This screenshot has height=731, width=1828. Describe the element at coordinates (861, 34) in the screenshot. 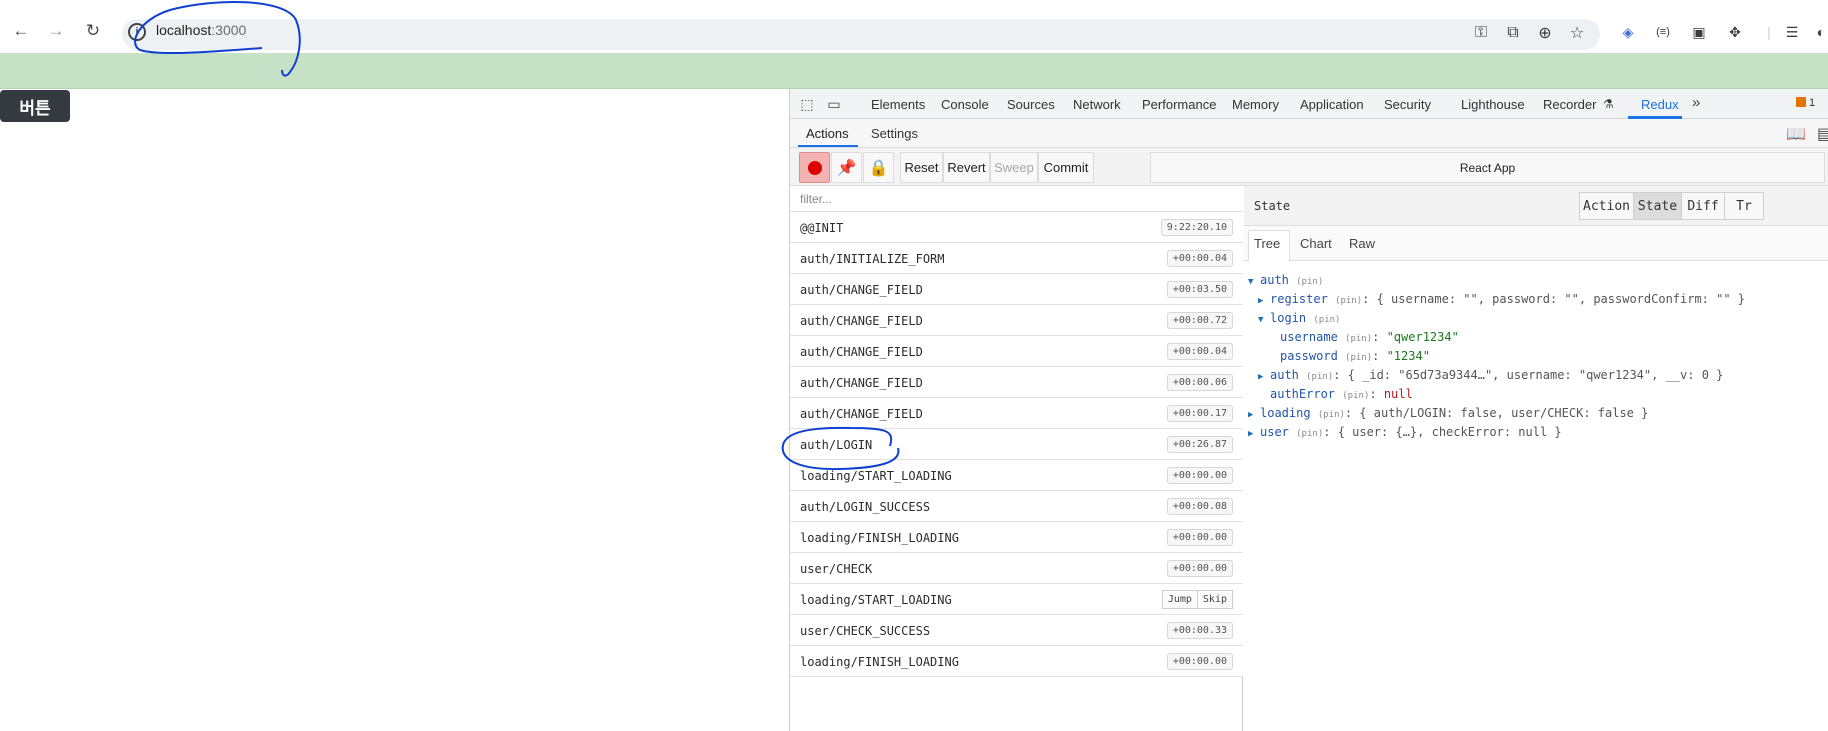

I see `address-bar` at that location.